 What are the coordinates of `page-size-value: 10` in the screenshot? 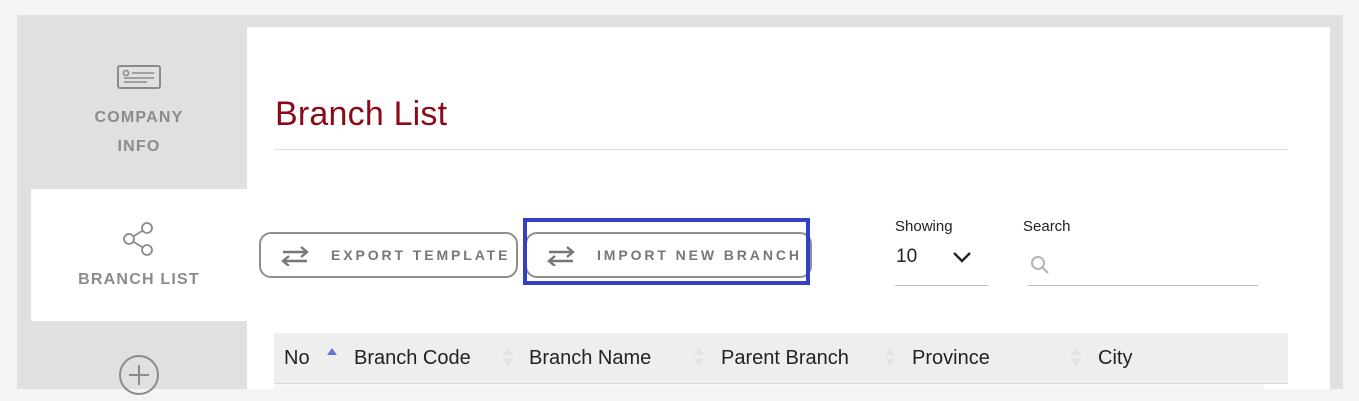 It's located at (907, 256).